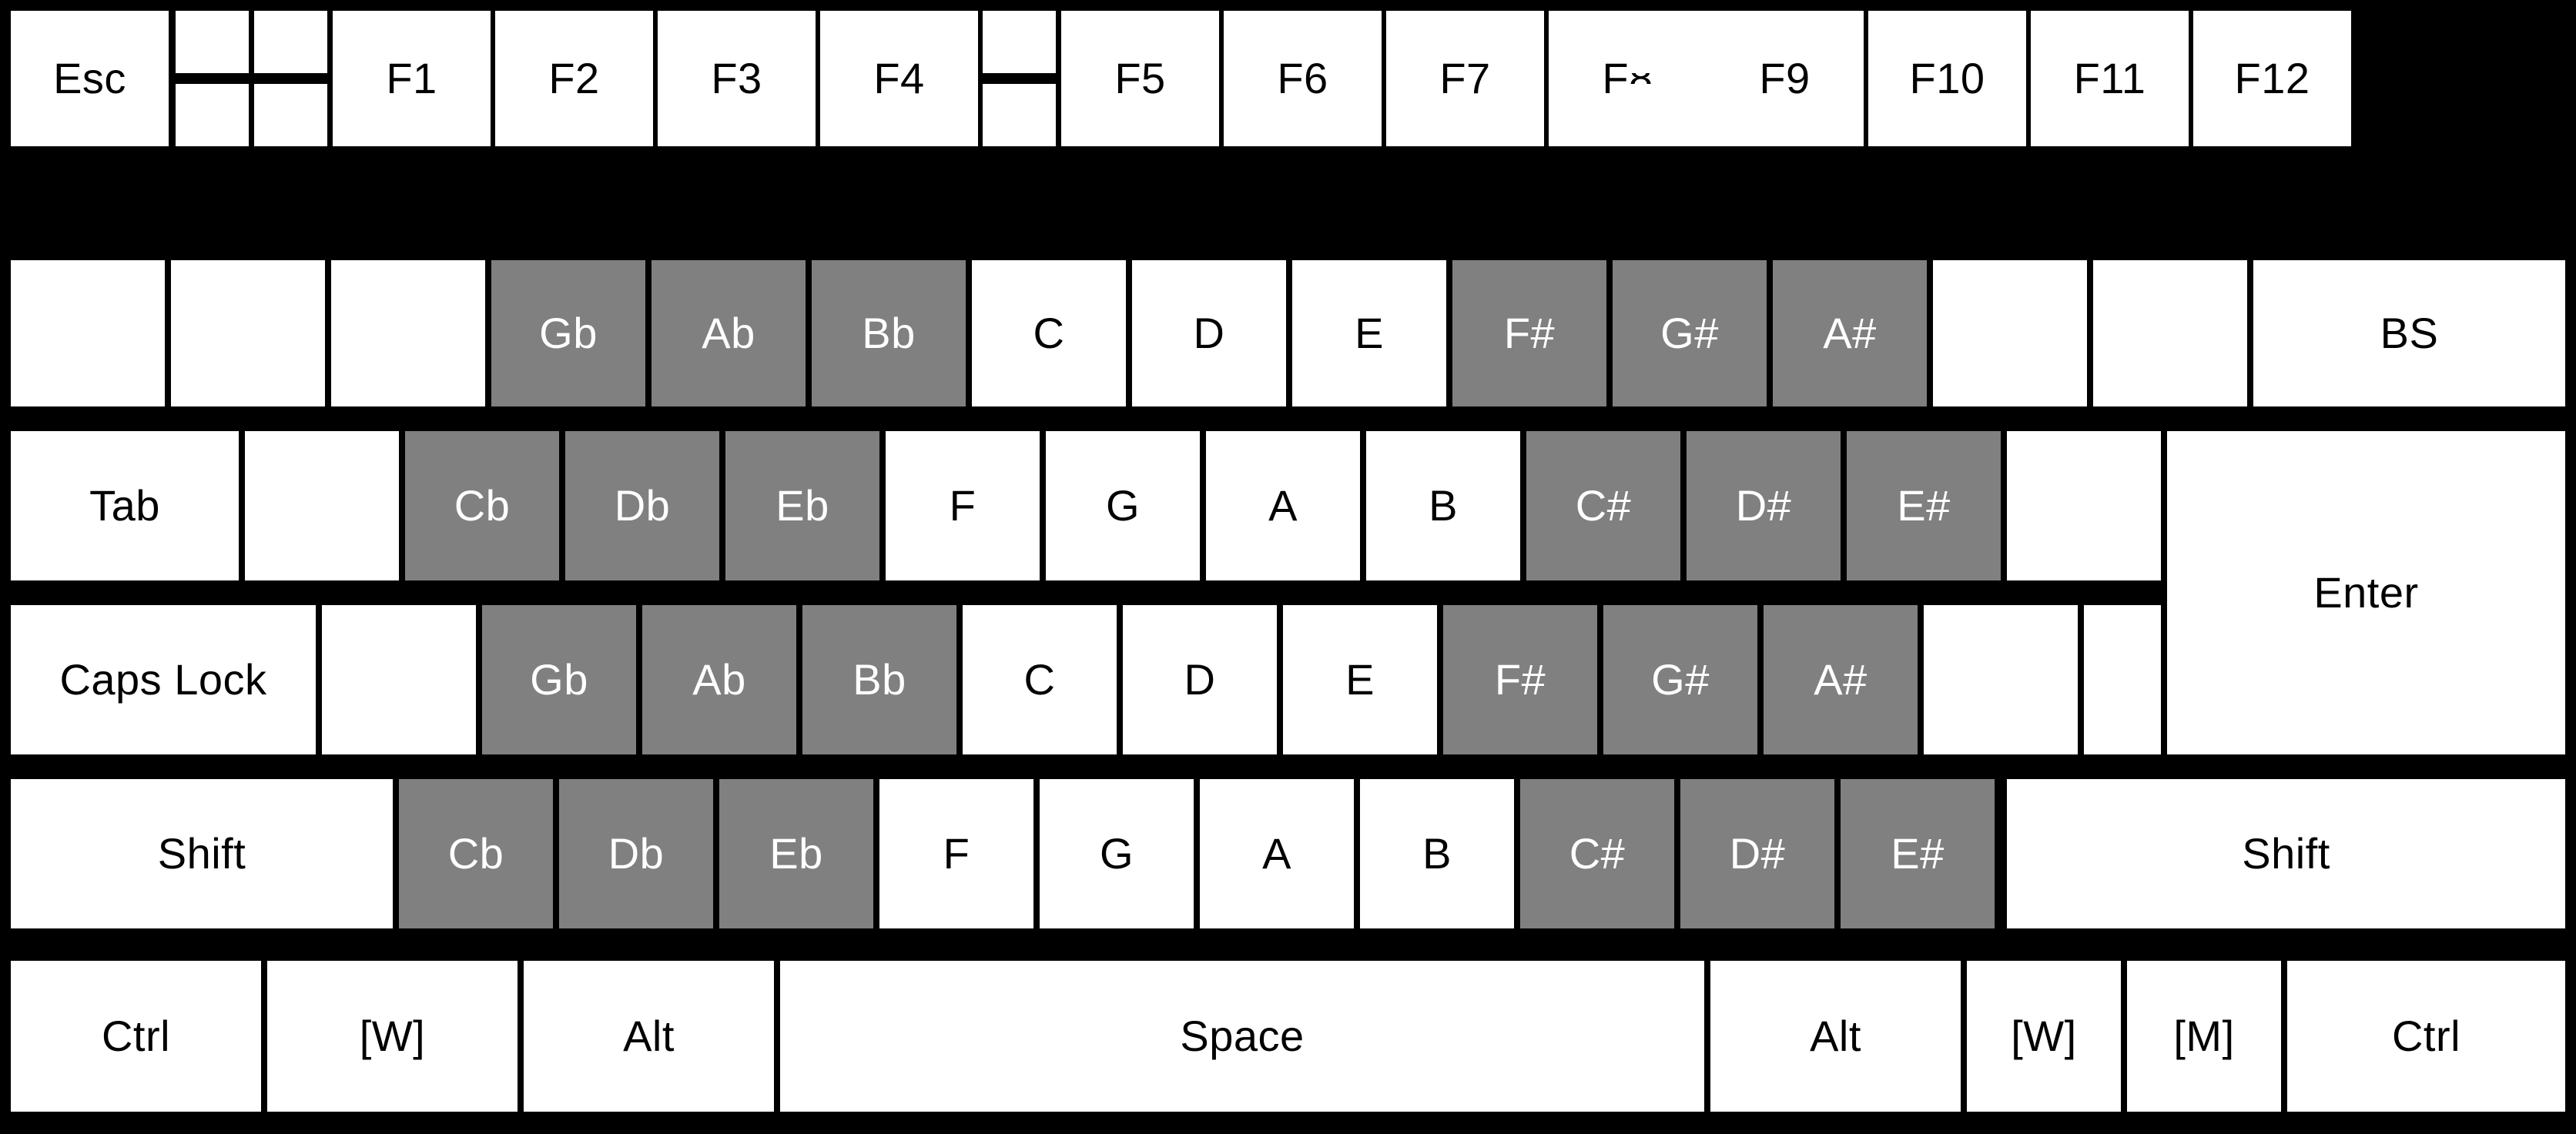 The image size is (2576, 1134). I want to click on key-bs: BS, so click(2409, 333).